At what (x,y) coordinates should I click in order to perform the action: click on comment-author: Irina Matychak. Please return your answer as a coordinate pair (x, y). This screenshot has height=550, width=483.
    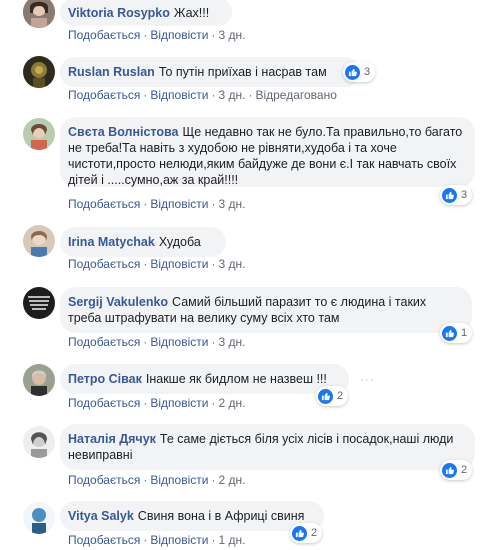
    Looking at the image, I should click on (111, 242).